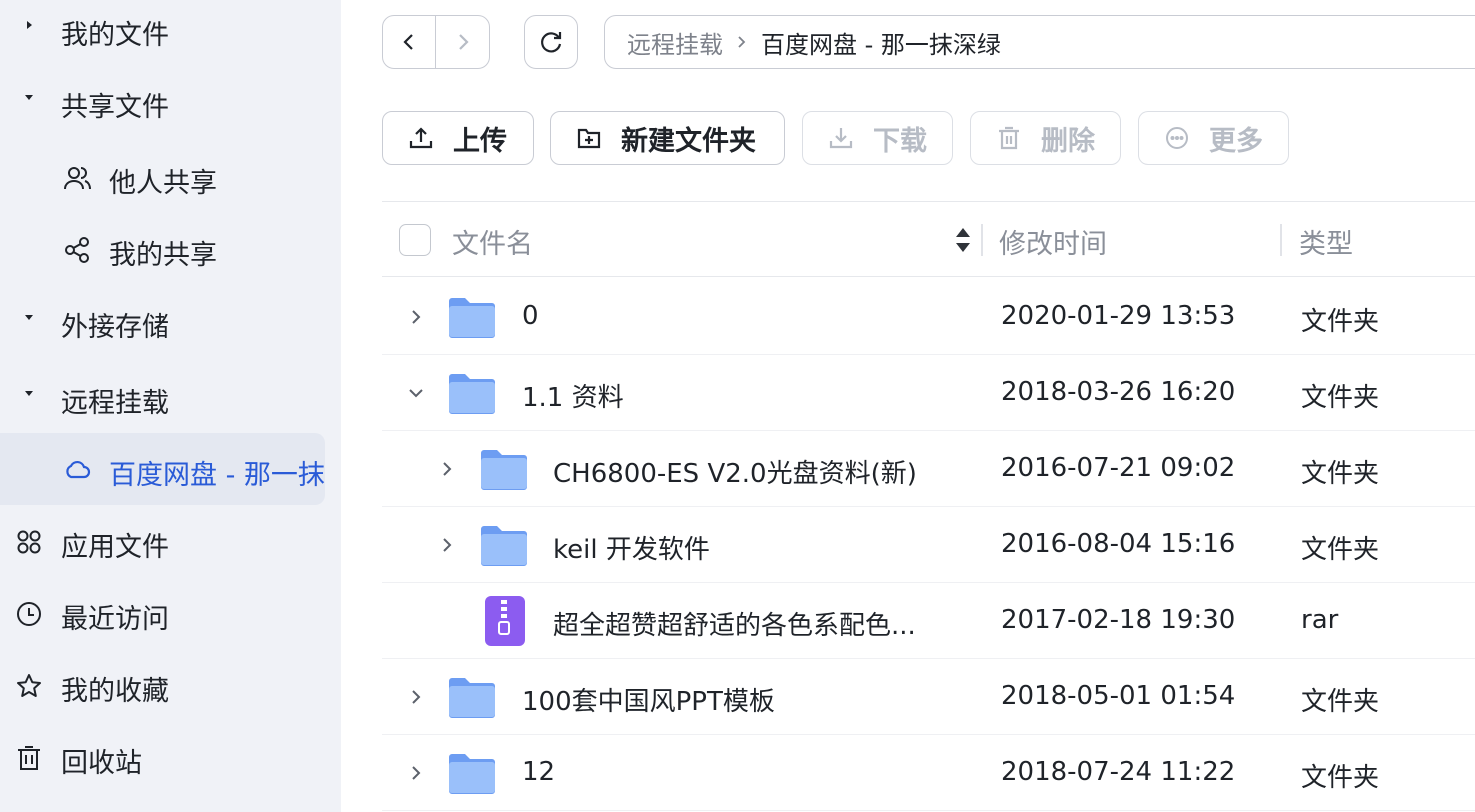 The height and width of the screenshot is (812, 1475). Describe the element at coordinates (163, 183) in the screenshot. I see `sidebar-item-label: 他人共享` at that location.